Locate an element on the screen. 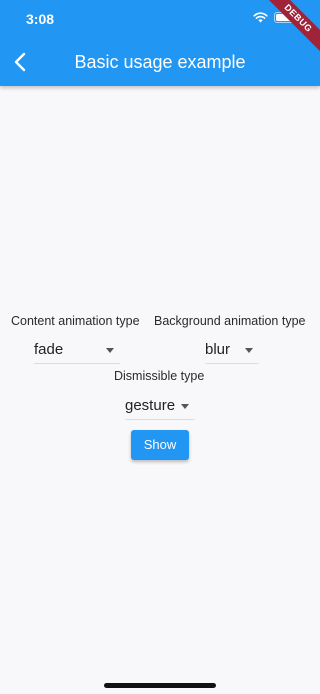 The image size is (320, 694). content-animation-label: Content animation type is located at coordinates (75, 321).